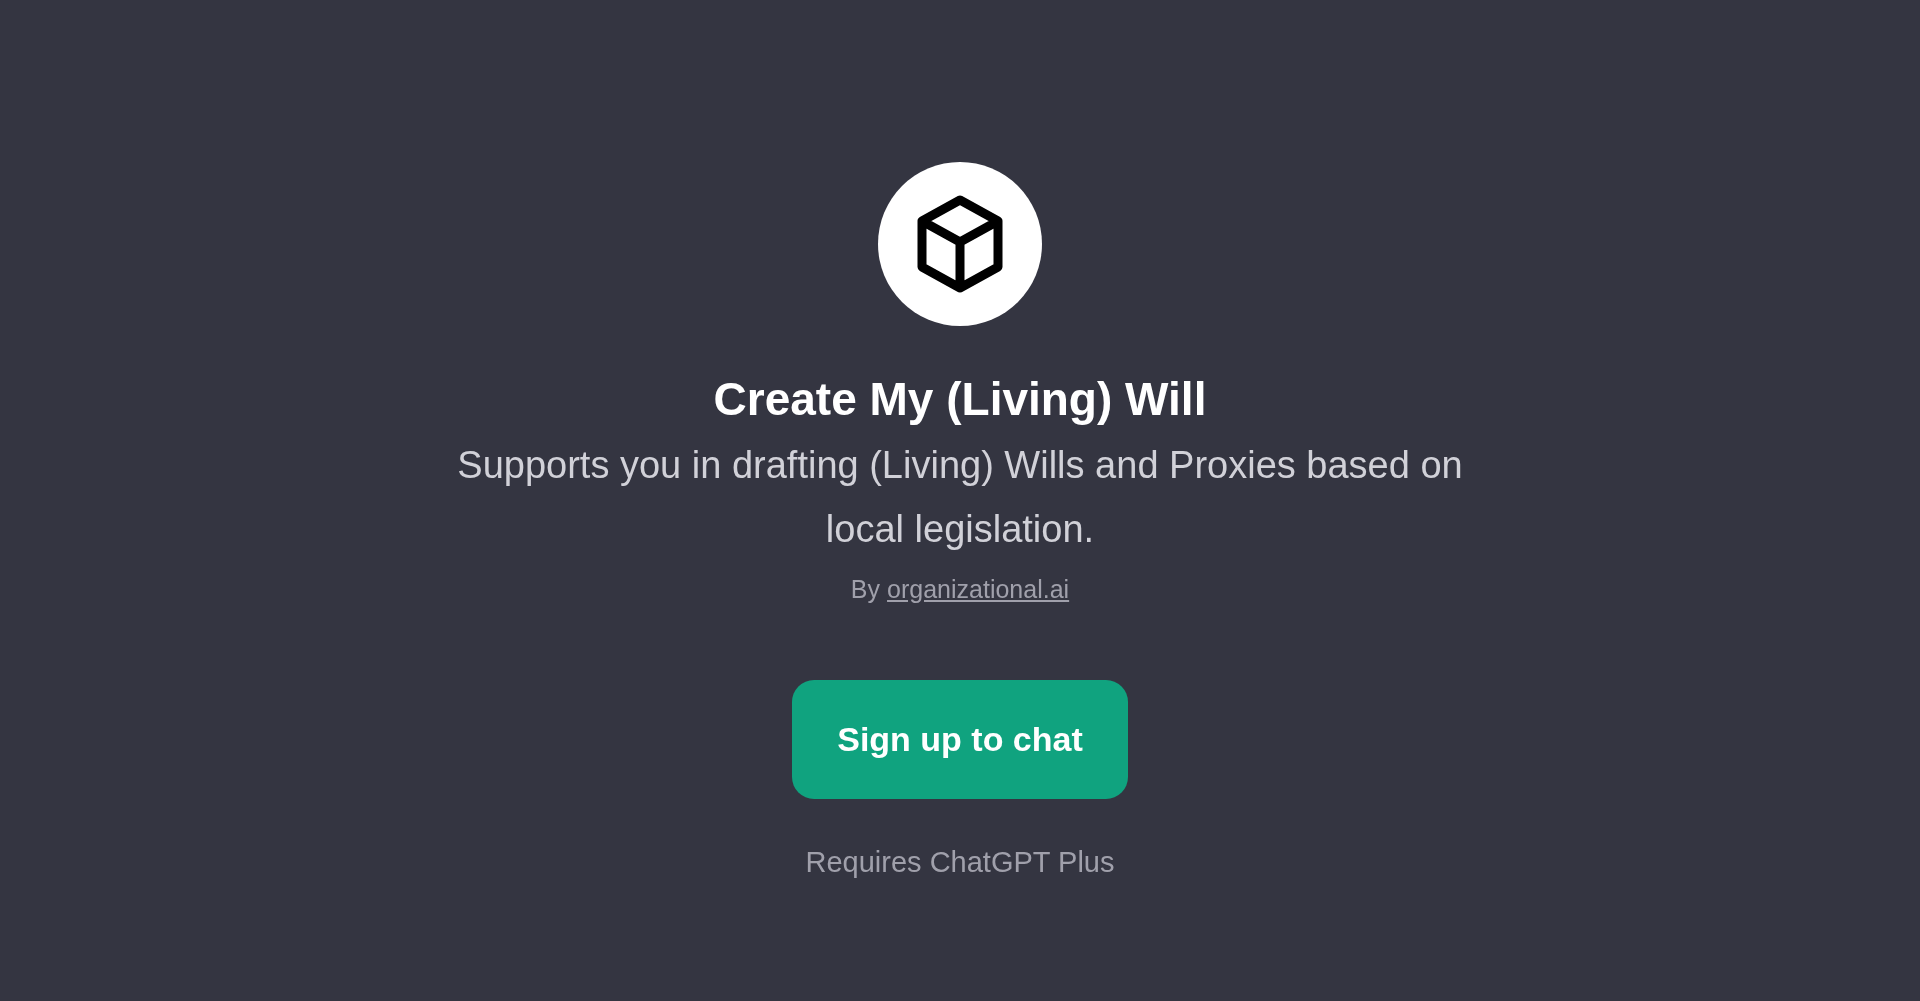 Image resolution: width=1920 pixels, height=1001 pixels. What do you see at coordinates (960, 497) in the screenshot?
I see `description: Supports you in drafting (Living) Wills and Proxies based on local legislation.` at bounding box center [960, 497].